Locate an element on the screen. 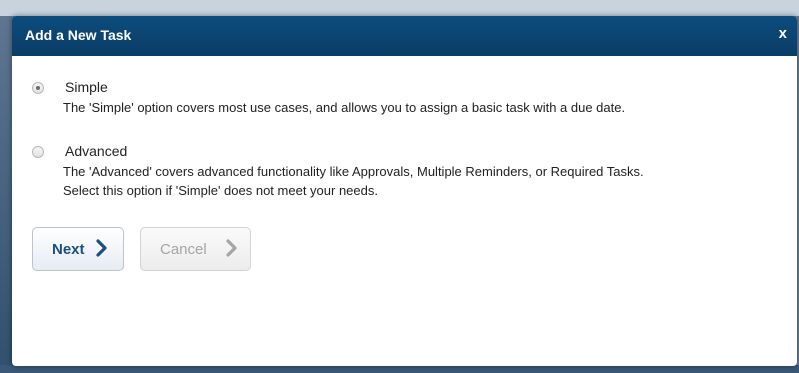  close-button: x is located at coordinates (783, 33).